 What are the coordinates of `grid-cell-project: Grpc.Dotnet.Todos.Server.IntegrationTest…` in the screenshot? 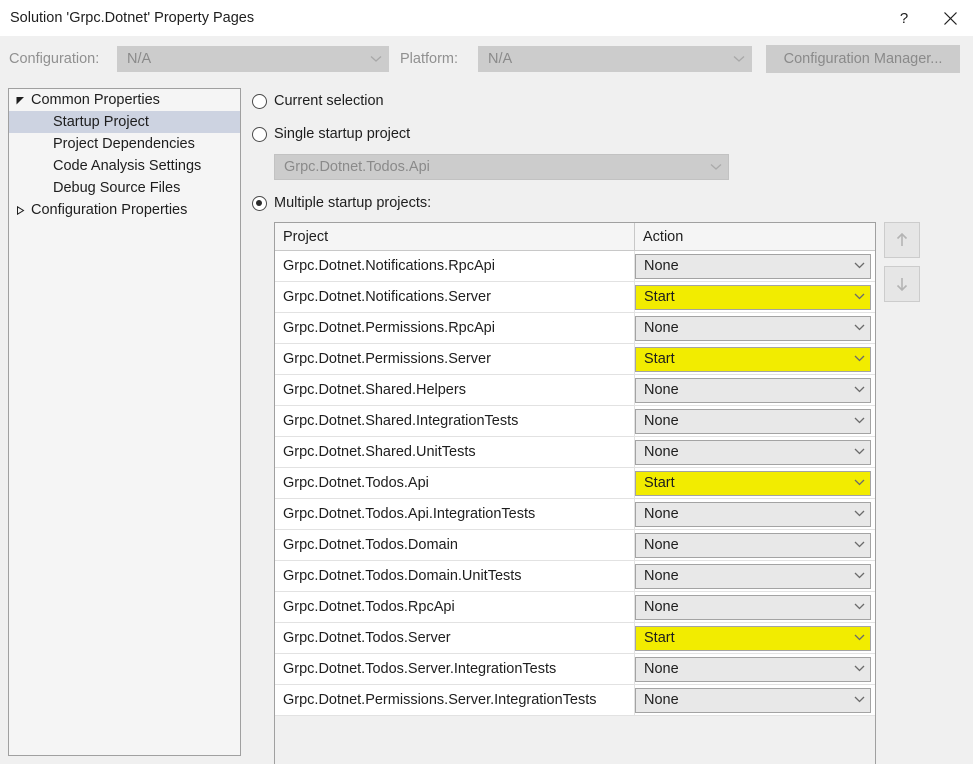 It's located at (455, 669).